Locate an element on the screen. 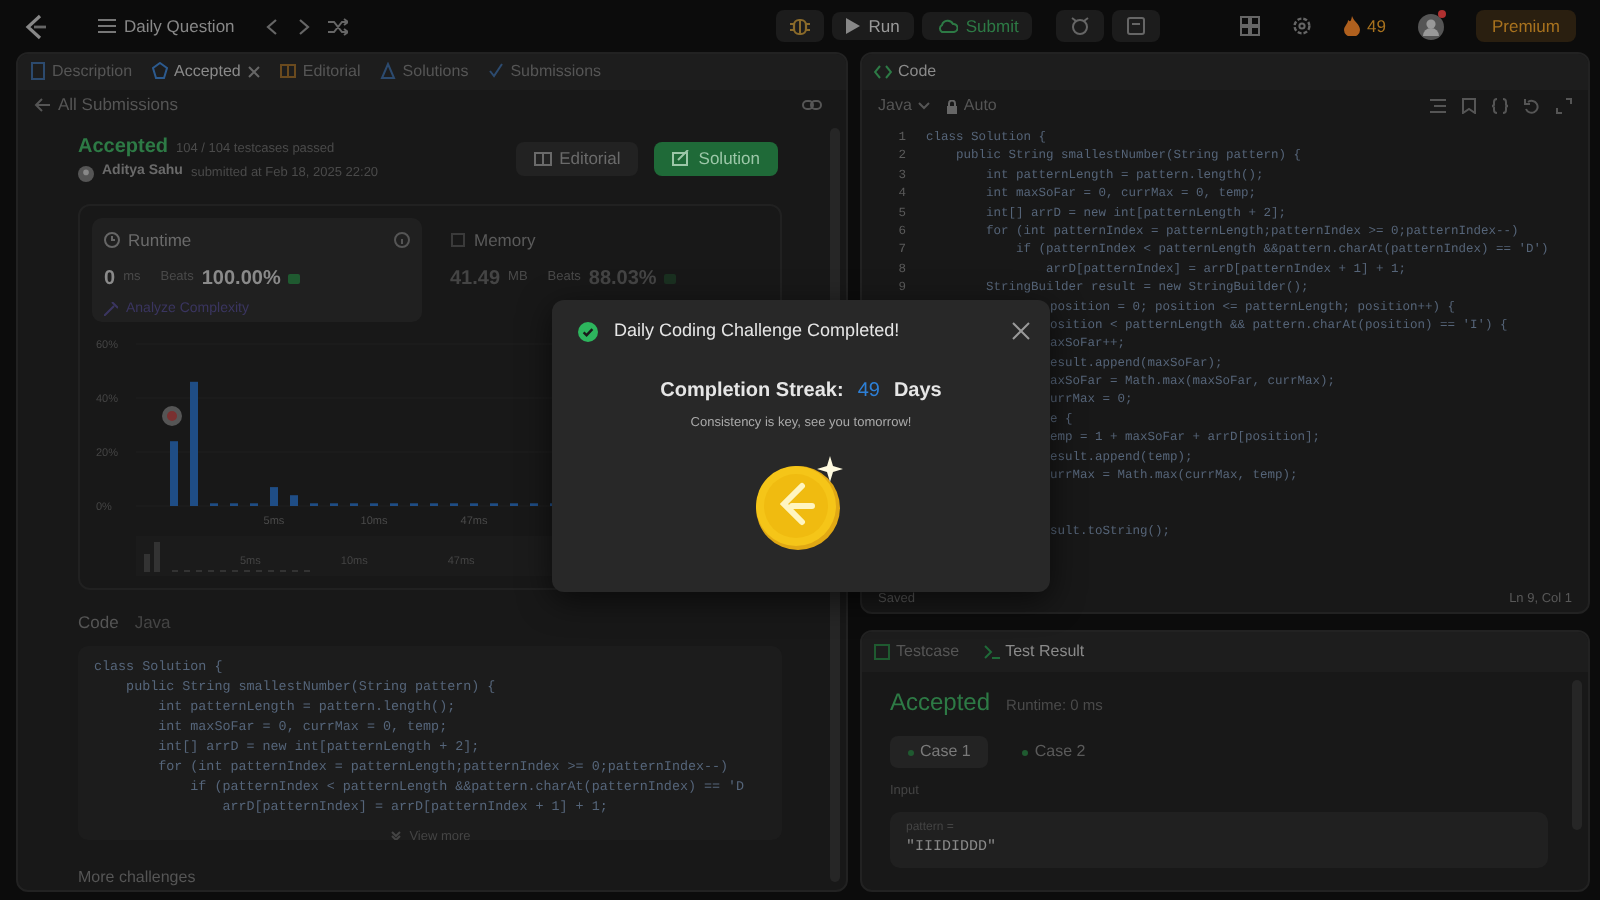 Image resolution: width=1600 pixels, height=900 pixels. panel-tab: Accepted is located at coordinates (196, 71).